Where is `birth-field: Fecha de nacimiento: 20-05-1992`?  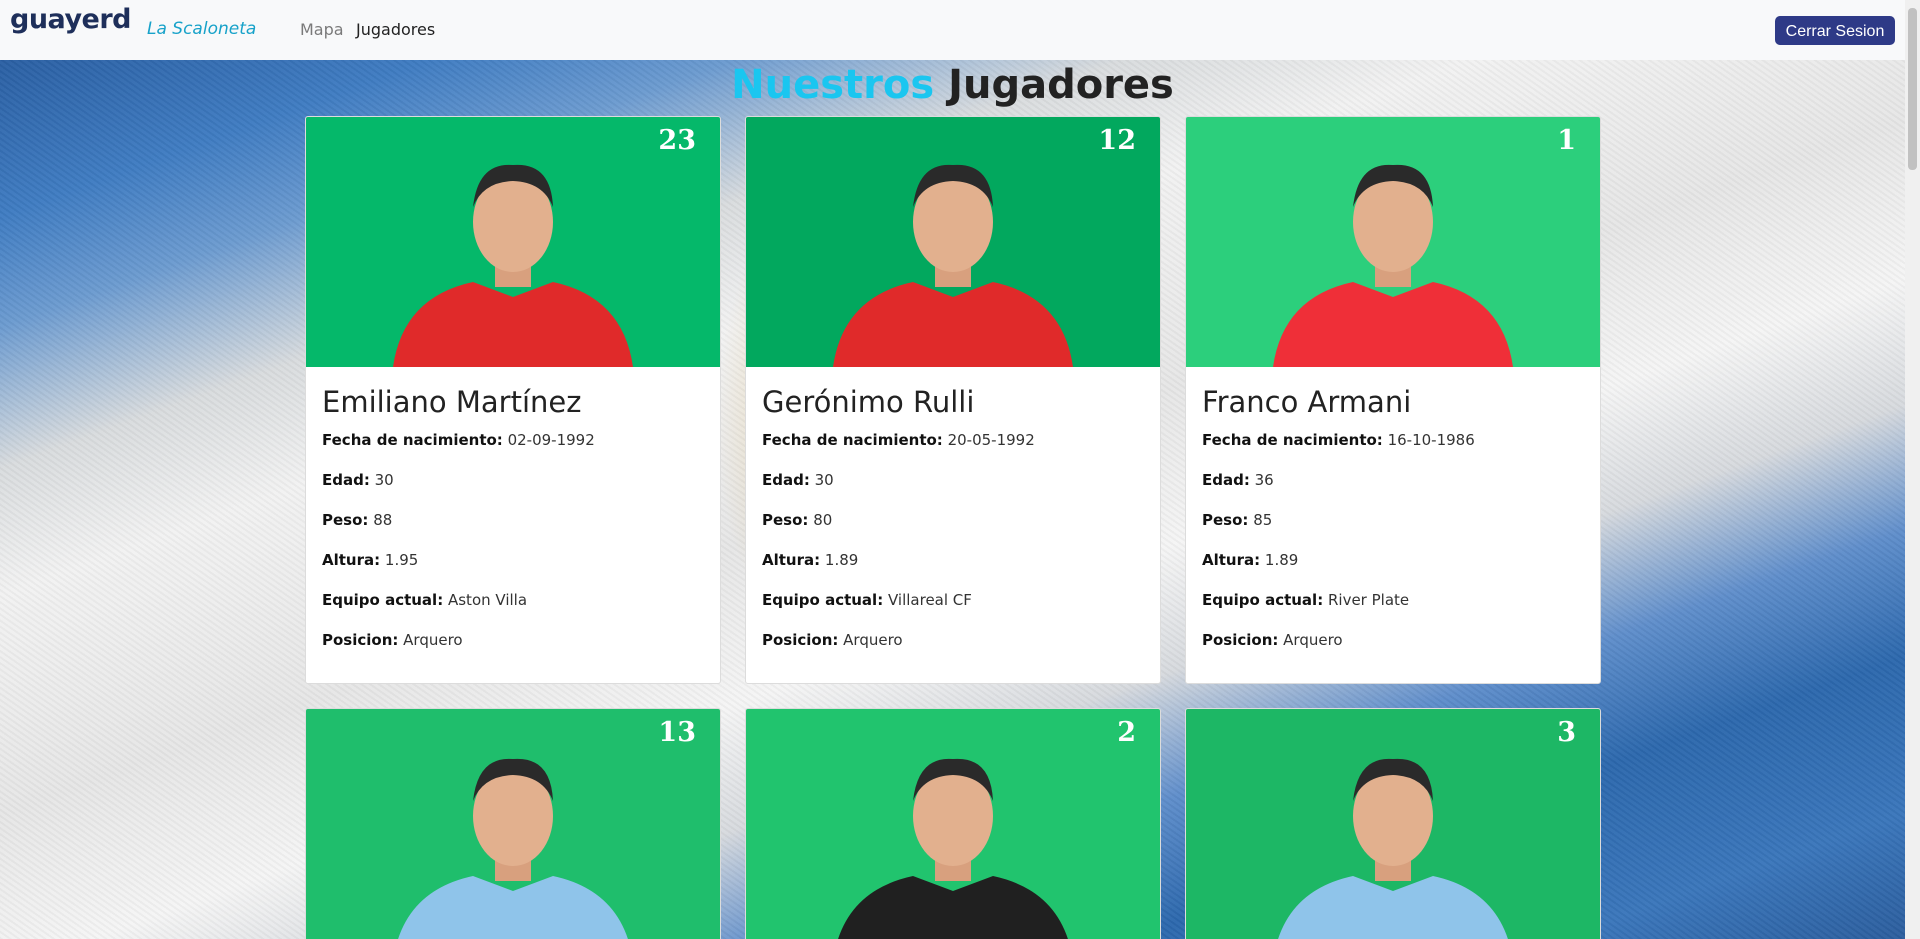 birth-field: Fecha de nacimiento: 20-05-1992 is located at coordinates (953, 440).